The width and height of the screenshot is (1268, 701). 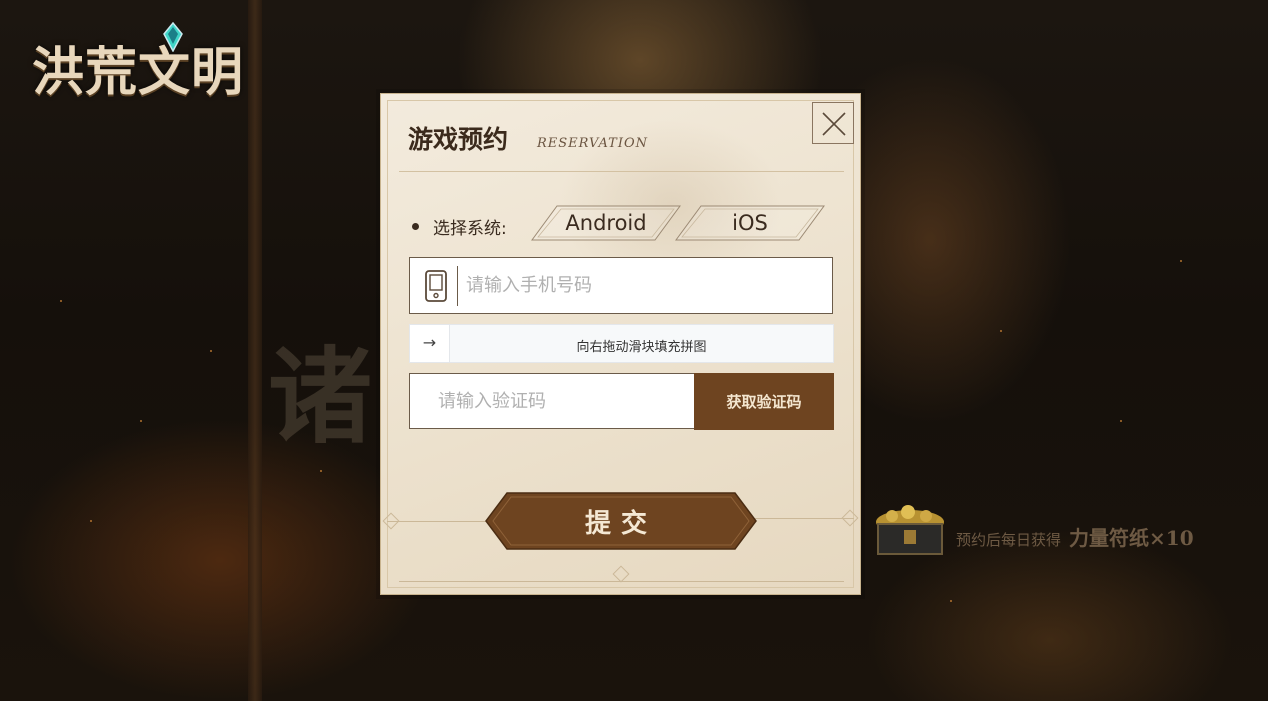 I want to click on close-icon, so click(x=834, y=124).